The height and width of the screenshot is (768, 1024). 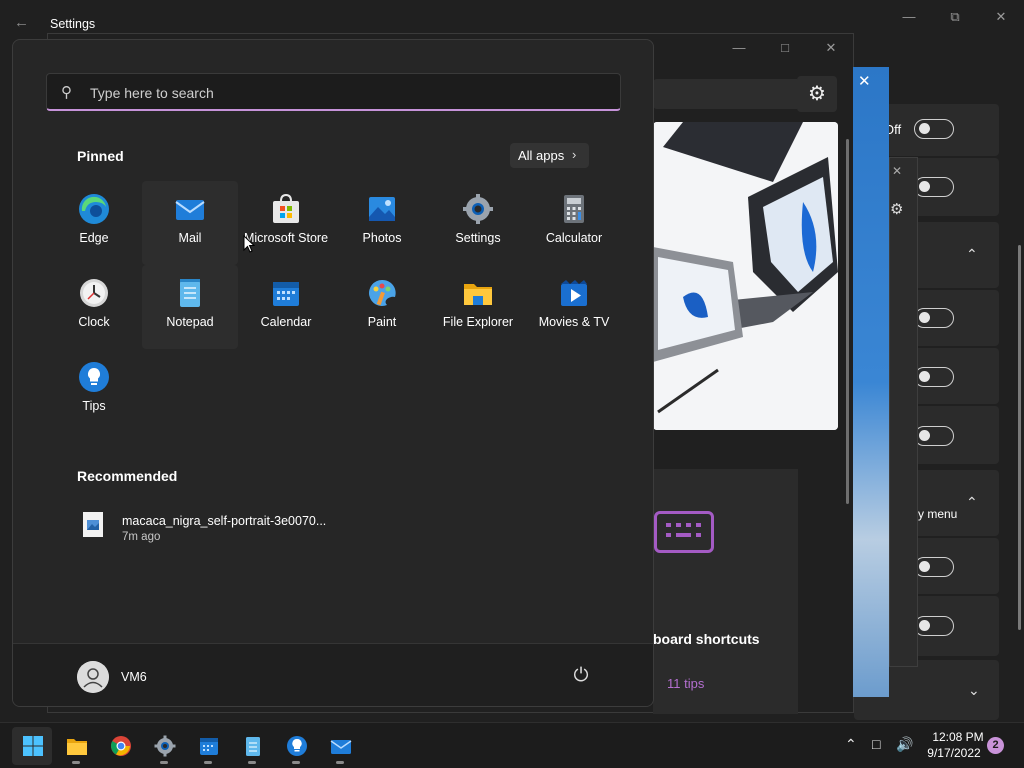 I want to click on mouse-cursor-icon, so click(x=249, y=244).